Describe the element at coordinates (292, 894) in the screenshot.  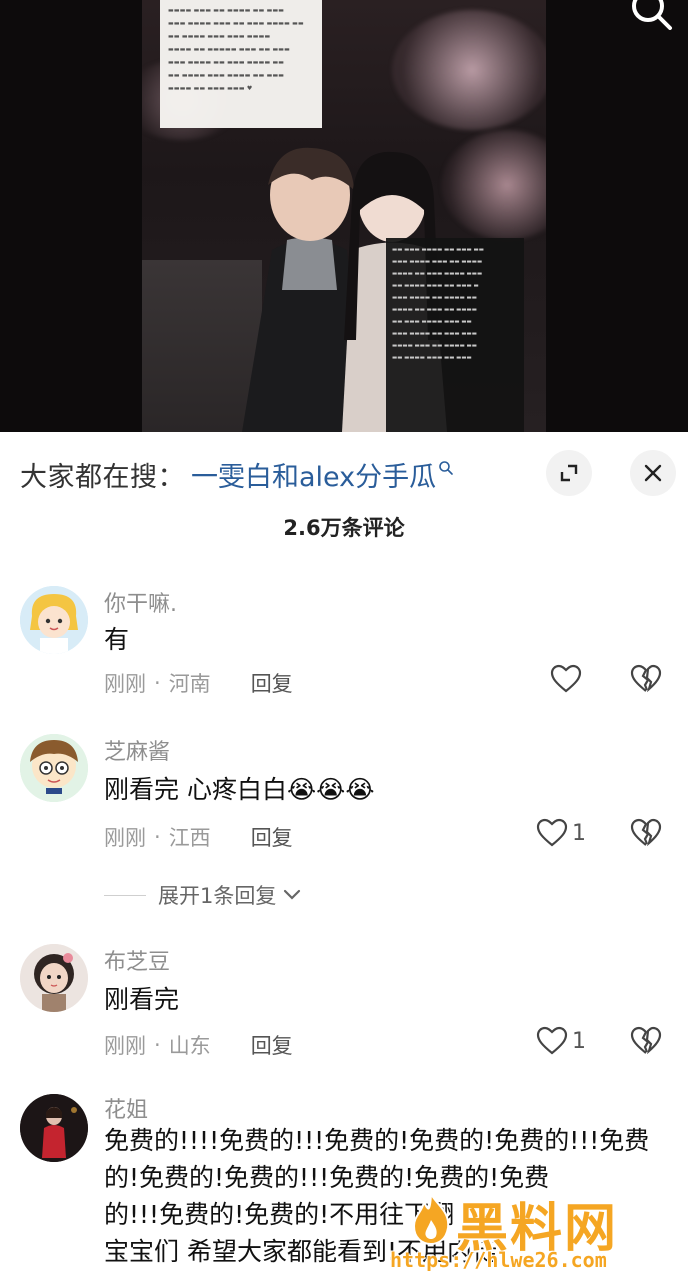
I see `chevron-down-icon` at that location.